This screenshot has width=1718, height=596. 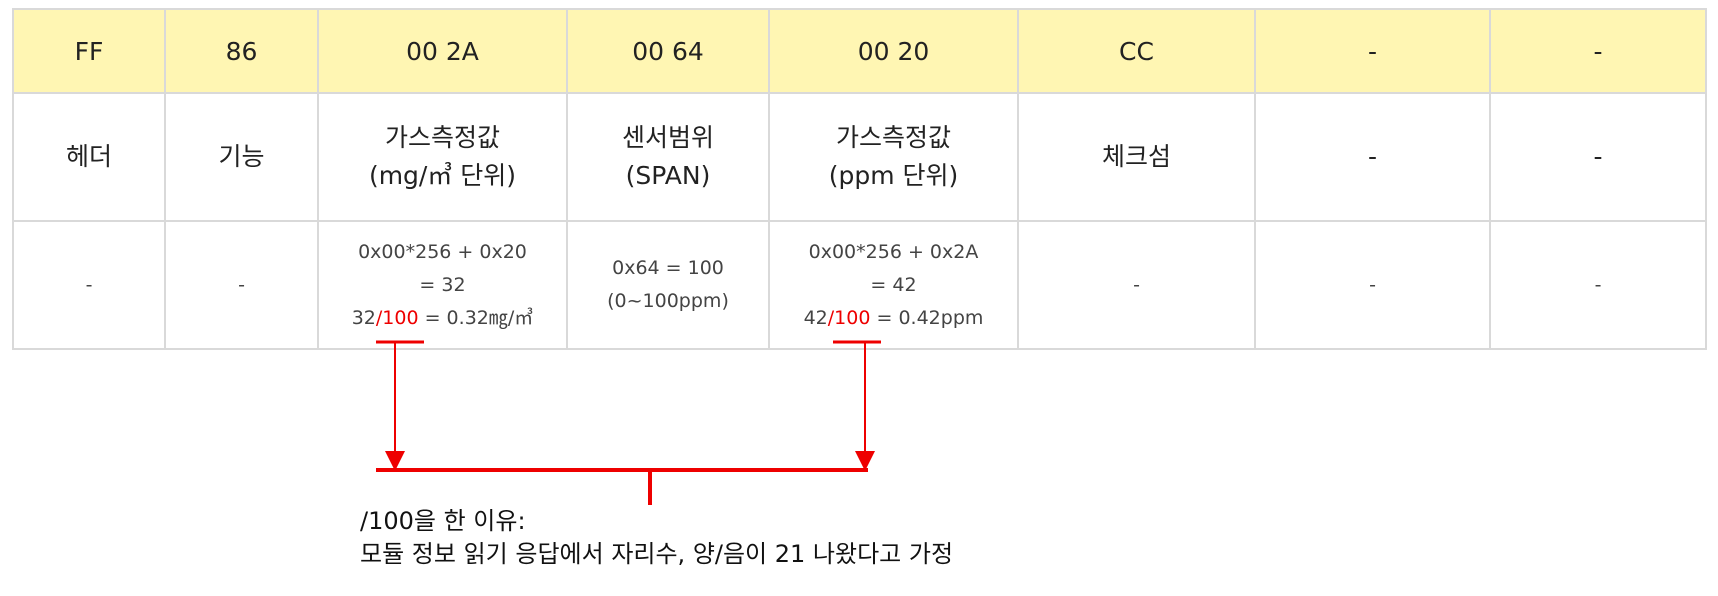 What do you see at coordinates (89, 51) in the screenshot?
I see `hex-cell-header: FF` at bounding box center [89, 51].